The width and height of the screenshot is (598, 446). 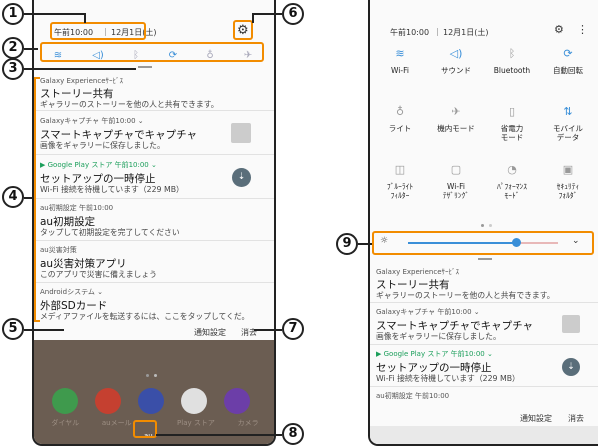 What do you see at coordinates (484, 435) in the screenshot?
I see `home-screen-background` at bounding box center [484, 435].